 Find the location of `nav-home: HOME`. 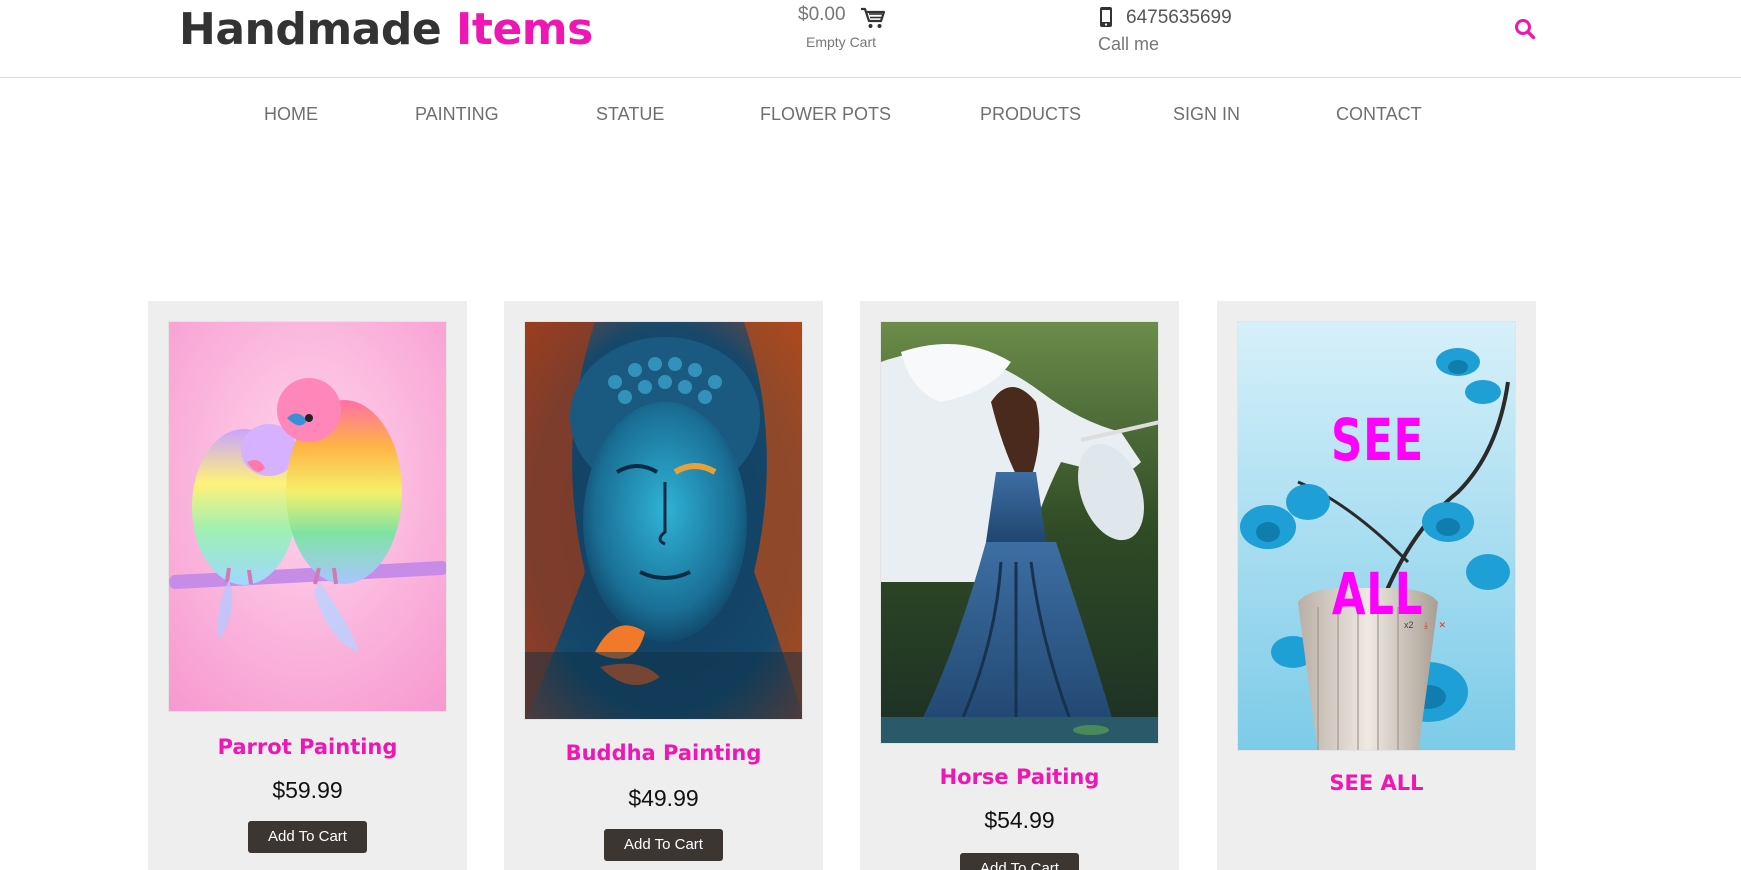

nav-home: HOME is located at coordinates (291, 114).